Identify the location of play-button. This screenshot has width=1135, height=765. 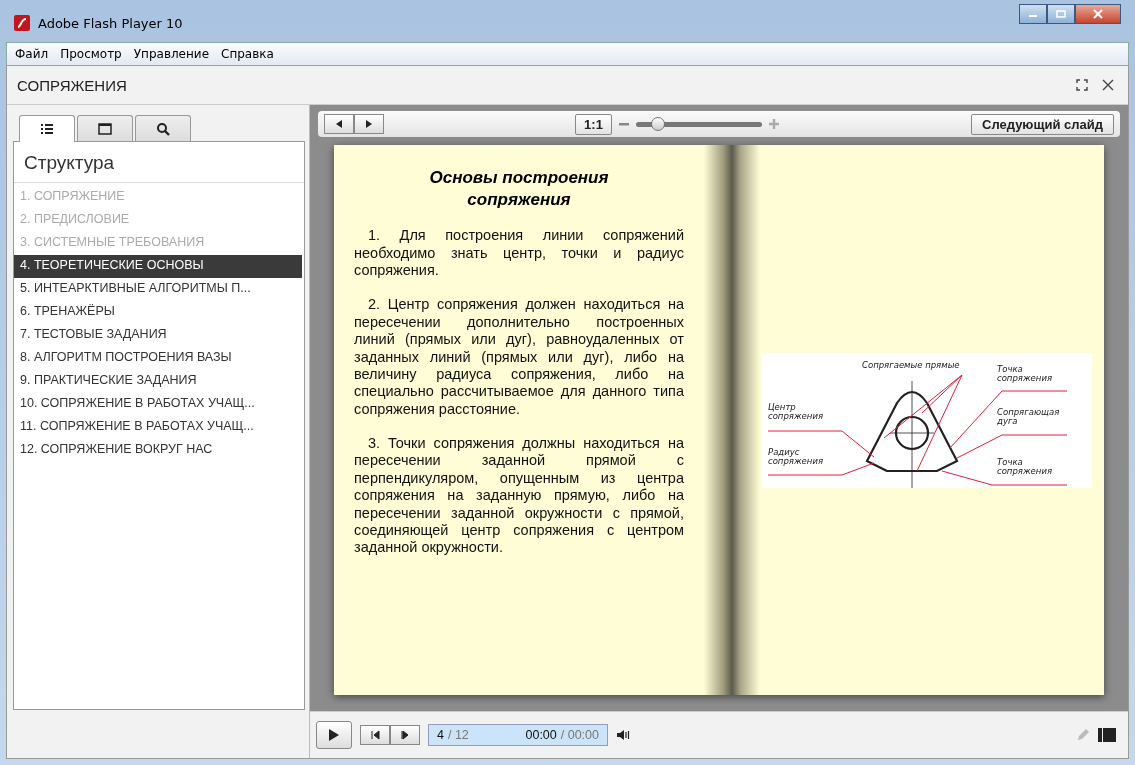
(334, 735).